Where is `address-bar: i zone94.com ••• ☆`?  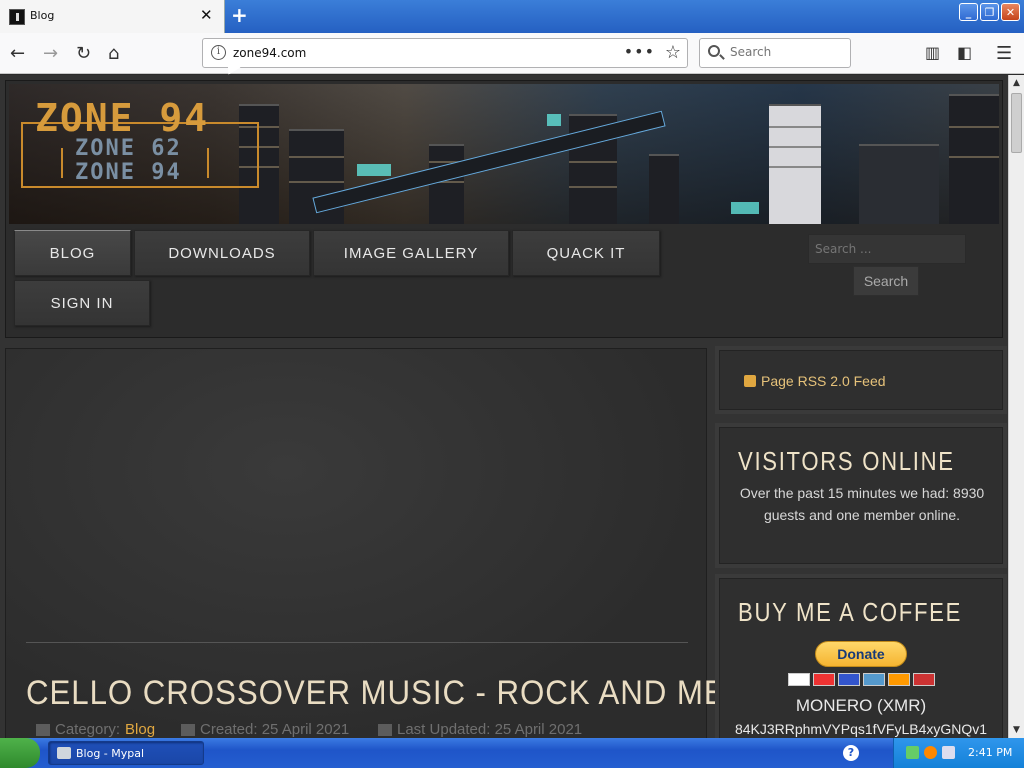 address-bar: i zone94.com ••• ☆ is located at coordinates (445, 53).